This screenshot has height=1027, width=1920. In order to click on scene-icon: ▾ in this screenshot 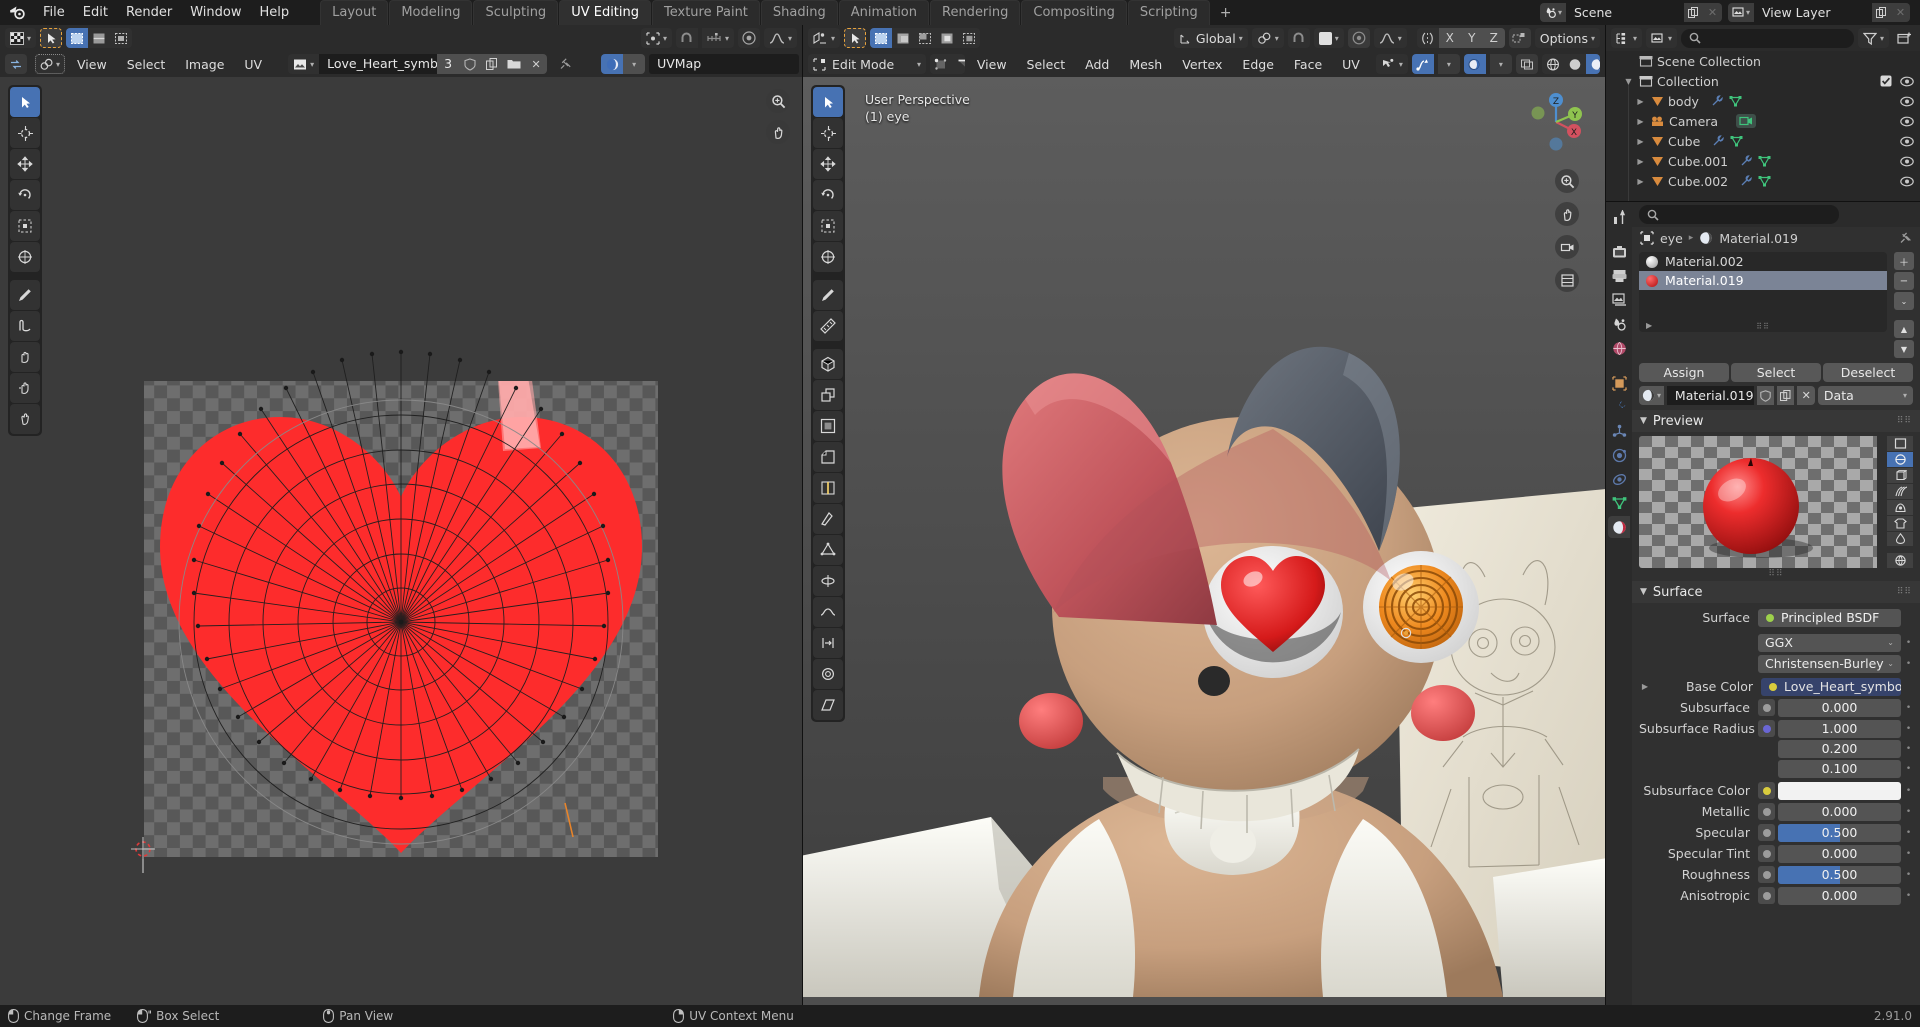, I will do `click(1553, 12)`.